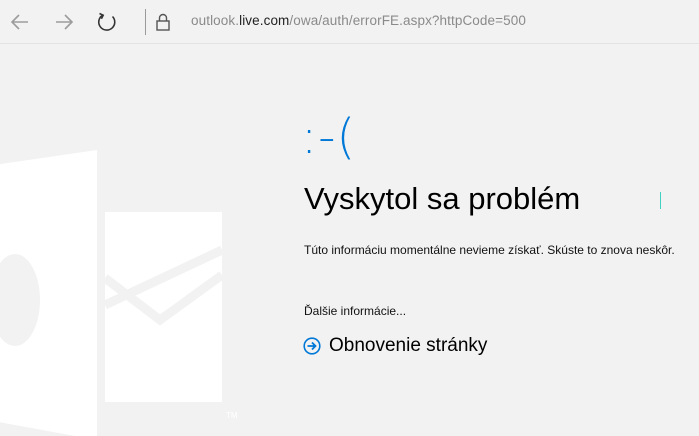 The width and height of the screenshot is (699, 436). What do you see at coordinates (163, 22) in the screenshot?
I see `lock-icon` at bounding box center [163, 22].